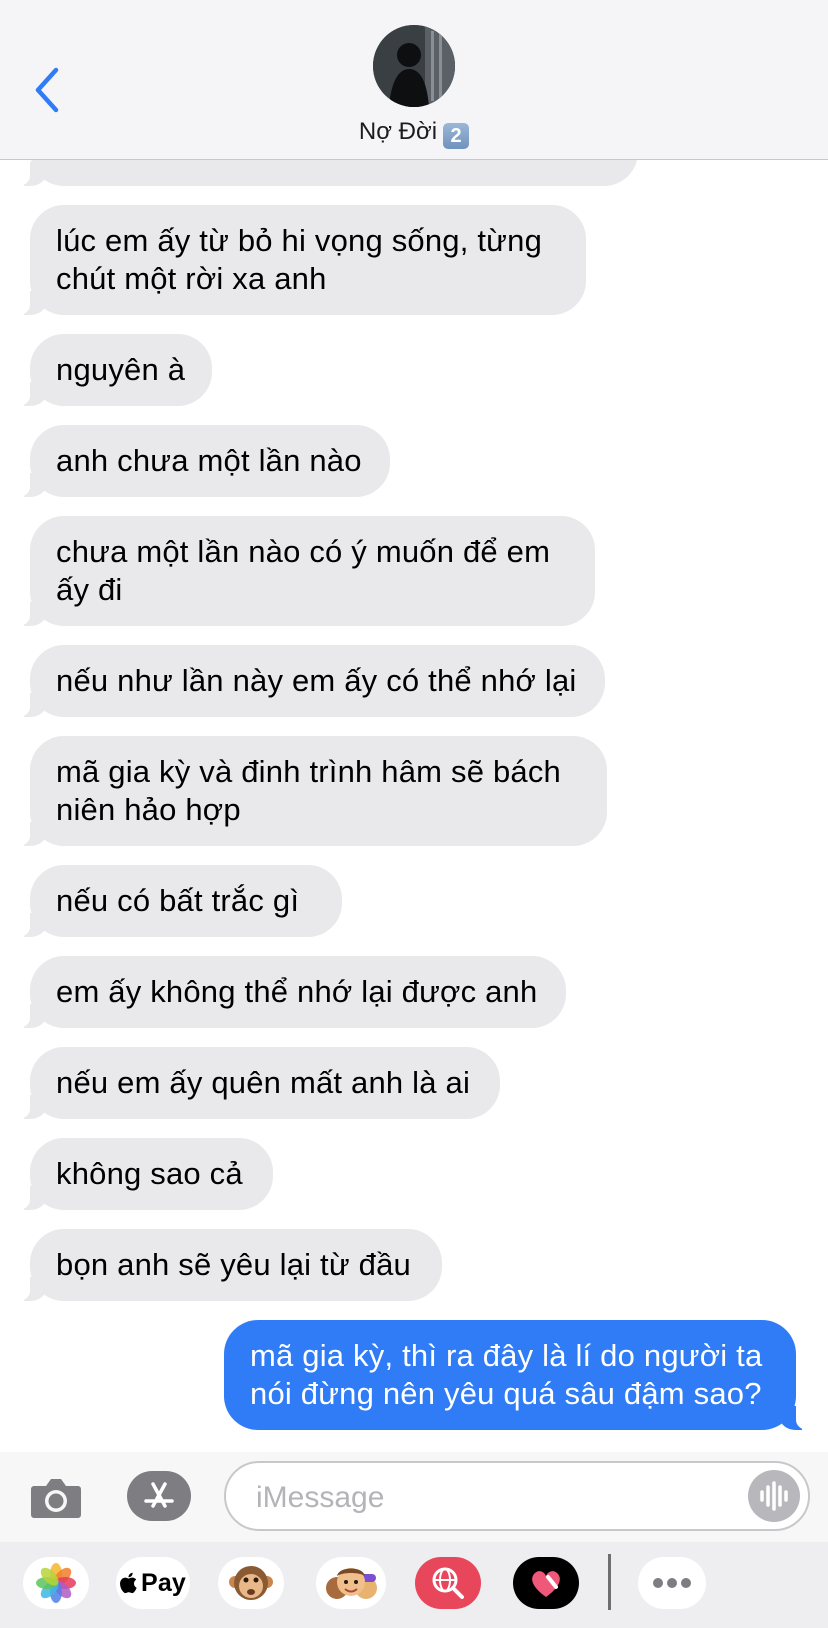 This screenshot has height=1628, width=828. I want to click on animoji-button, so click(251, 1583).